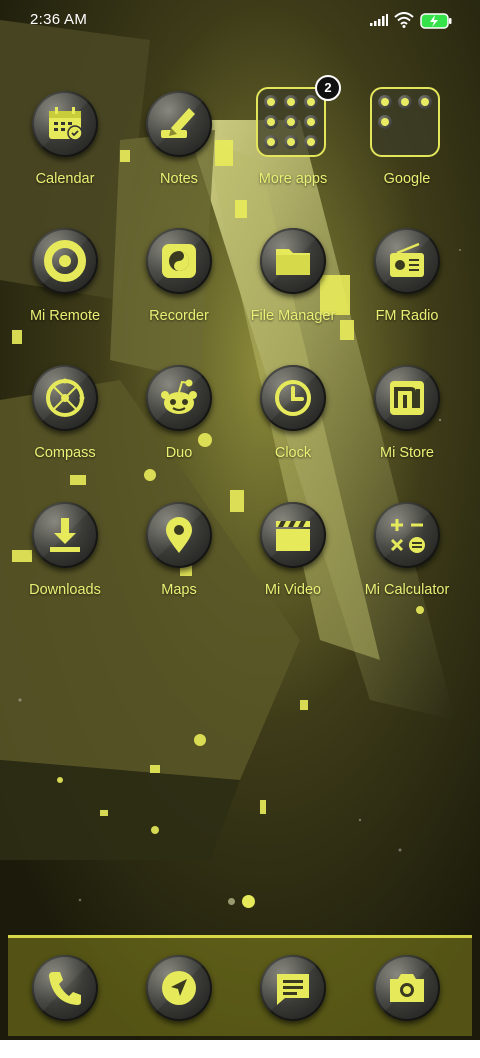  What do you see at coordinates (59, 19) in the screenshot?
I see `status-time: 2:36 AM` at bounding box center [59, 19].